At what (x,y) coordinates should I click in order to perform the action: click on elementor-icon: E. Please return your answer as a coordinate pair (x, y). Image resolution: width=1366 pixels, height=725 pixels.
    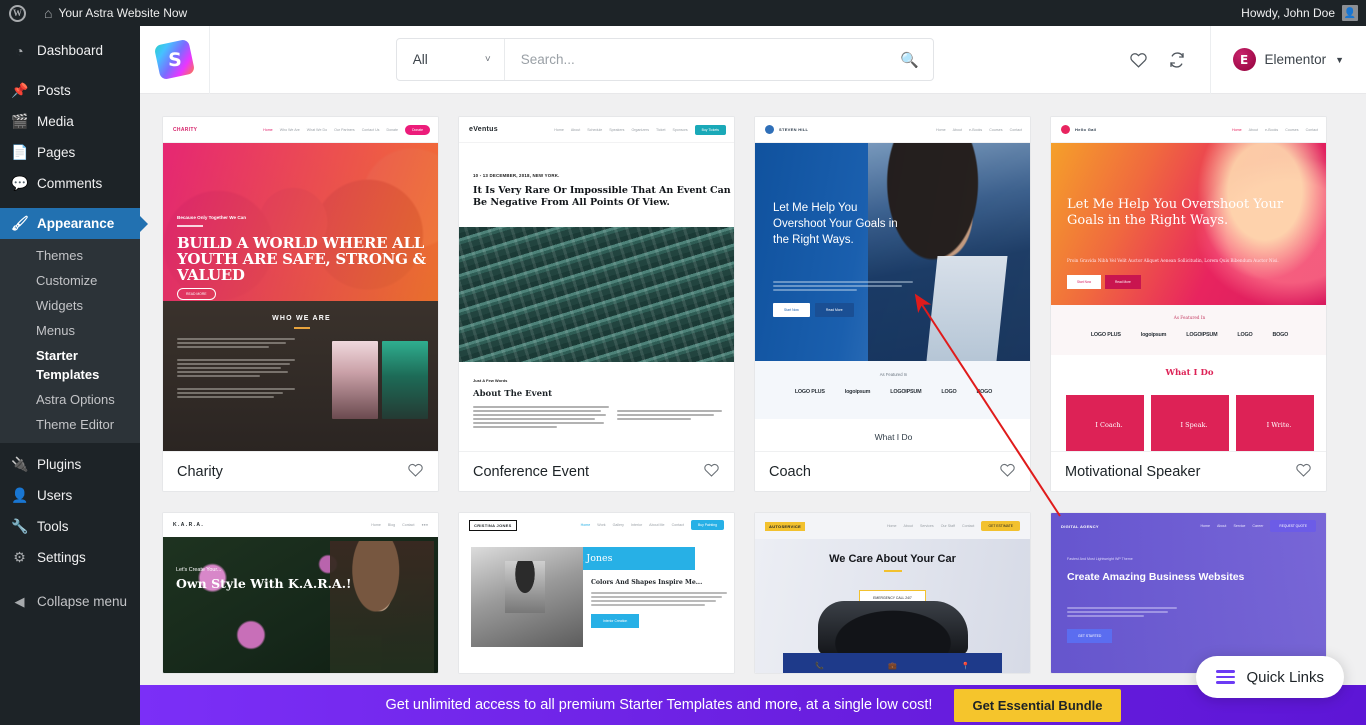
    Looking at the image, I should click on (1244, 59).